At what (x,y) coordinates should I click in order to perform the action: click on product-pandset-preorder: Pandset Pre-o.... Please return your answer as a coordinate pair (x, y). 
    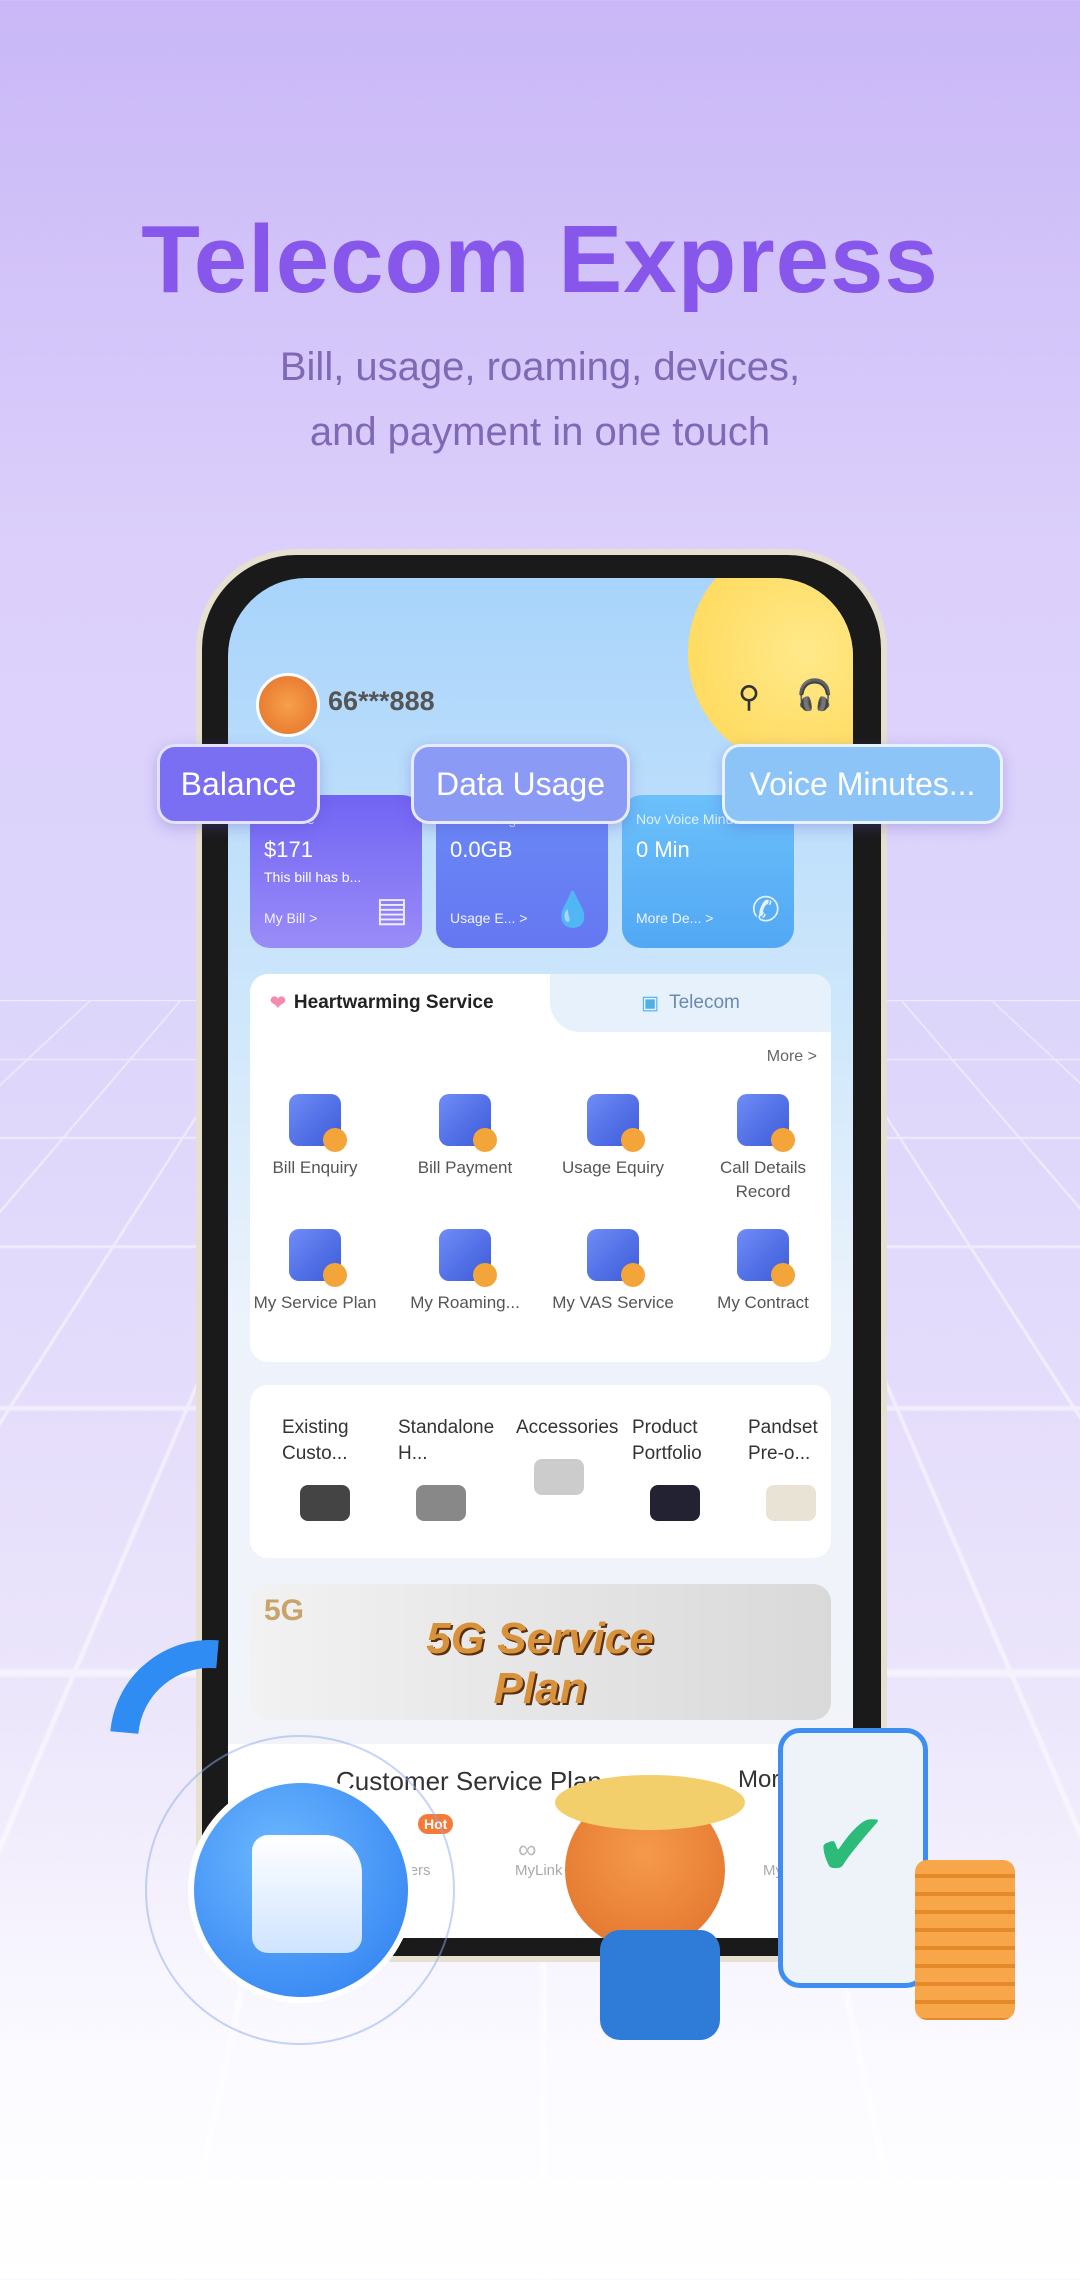
    Looking at the image, I should click on (789, 1468).